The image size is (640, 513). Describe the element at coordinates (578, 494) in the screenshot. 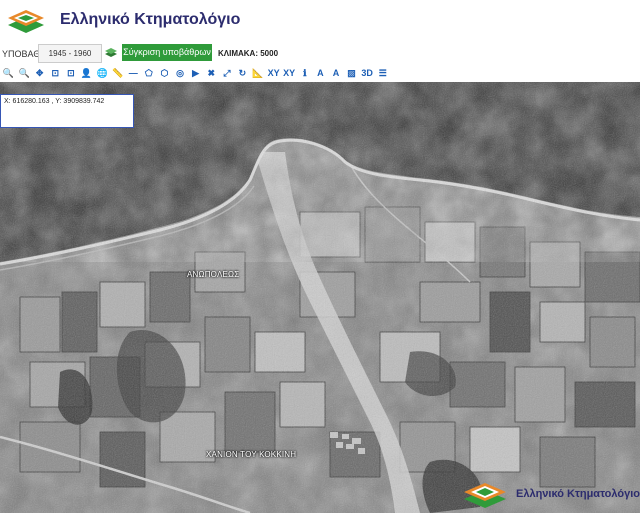

I see `watermark-brand: Ελληνικό Κτηματολόγιο` at that location.